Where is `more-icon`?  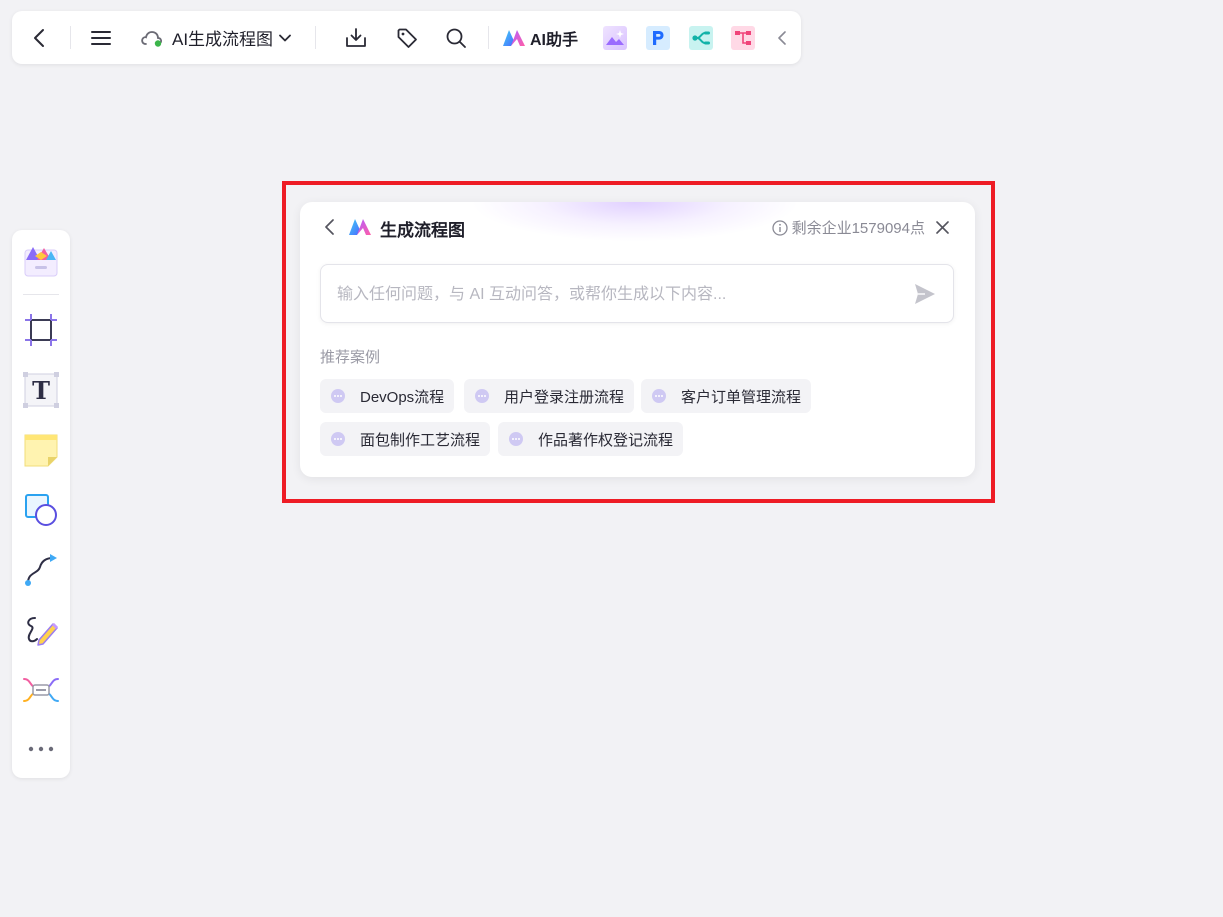 more-icon is located at coordinates (41, 749).